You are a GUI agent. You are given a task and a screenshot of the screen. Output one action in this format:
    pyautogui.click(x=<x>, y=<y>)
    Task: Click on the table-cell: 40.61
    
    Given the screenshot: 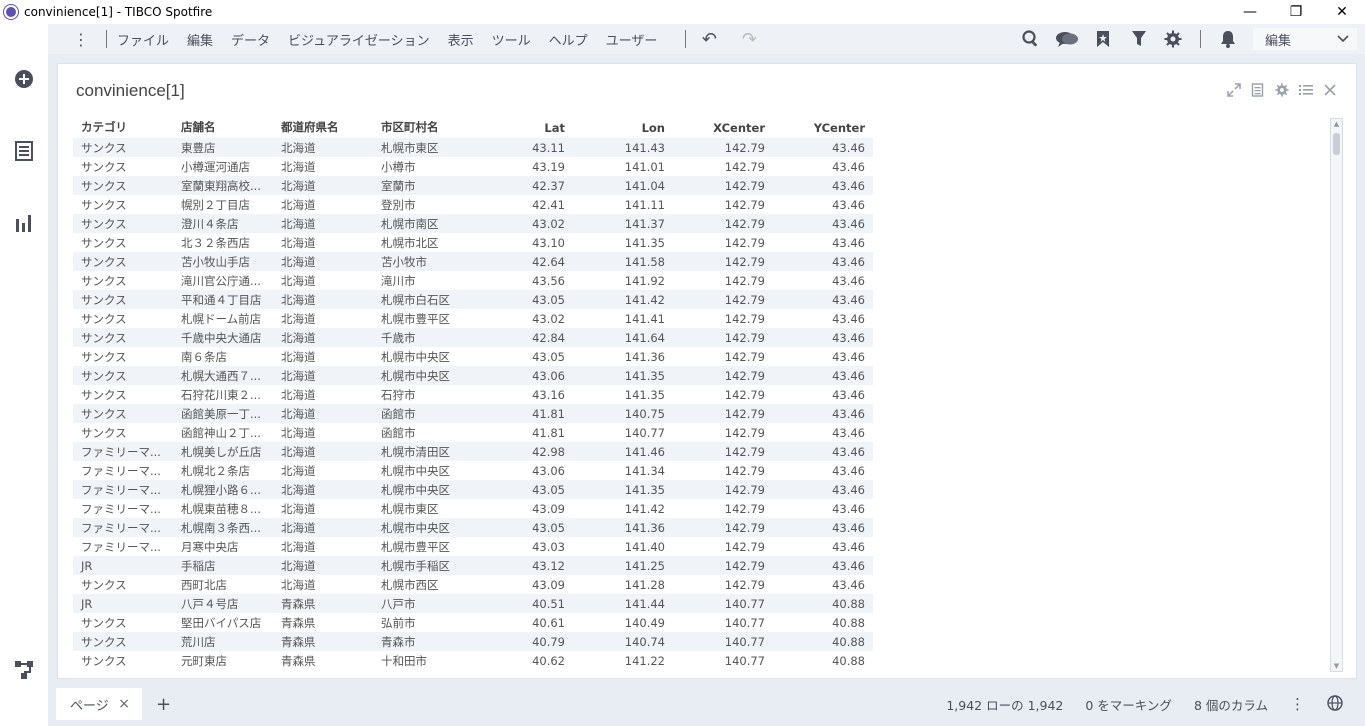 What is the action you would take?
    pyautogui.click(x=548, y=622)
    